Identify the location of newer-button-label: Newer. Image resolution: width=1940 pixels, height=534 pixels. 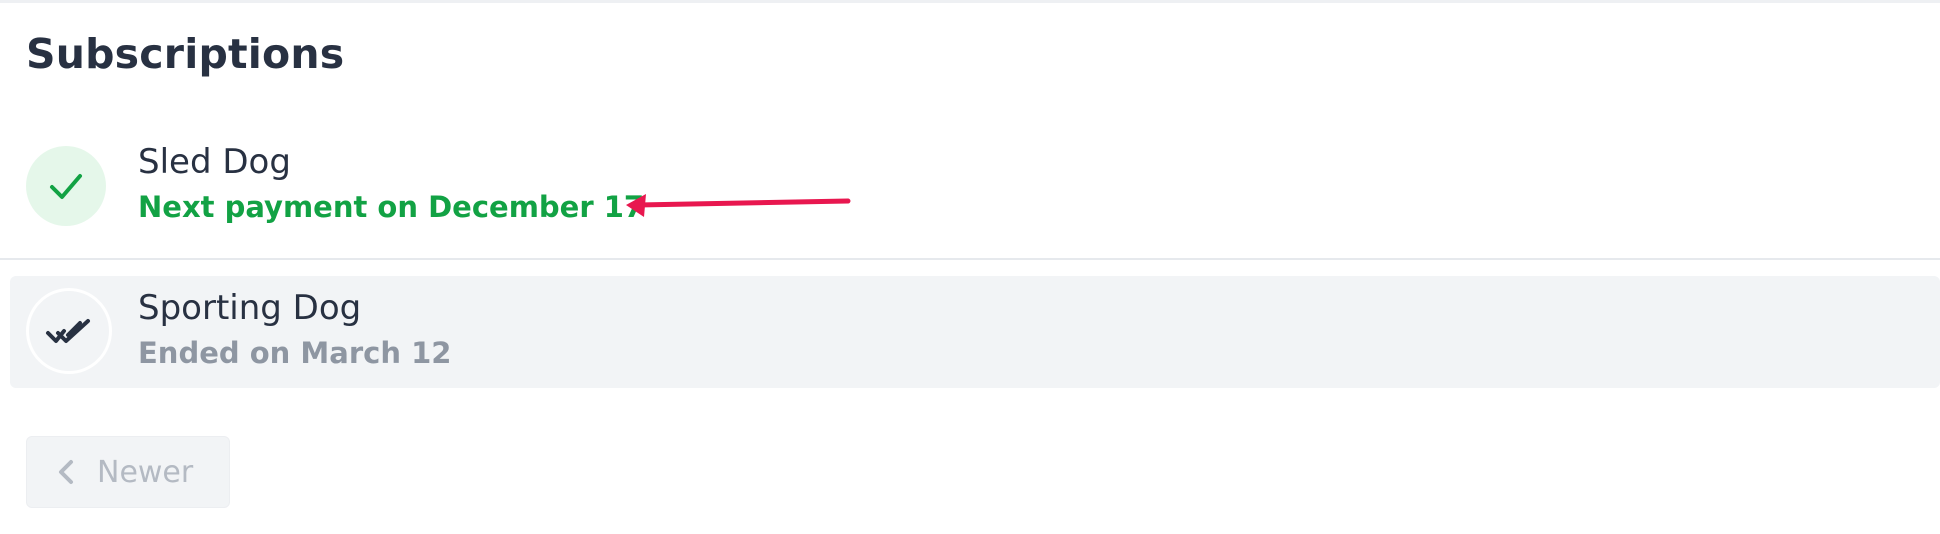
(145, 472).